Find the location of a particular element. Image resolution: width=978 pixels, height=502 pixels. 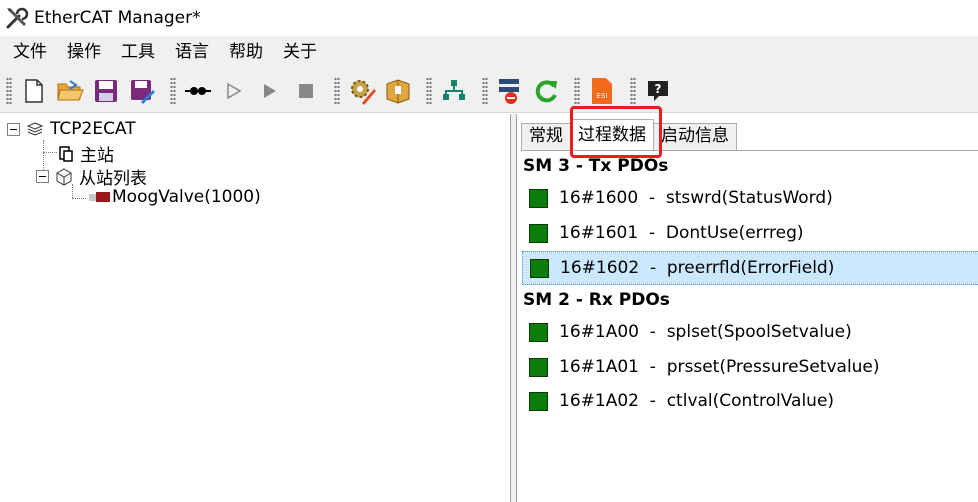

pdo-index: 16#1602 is located at coordinates (600, 268).